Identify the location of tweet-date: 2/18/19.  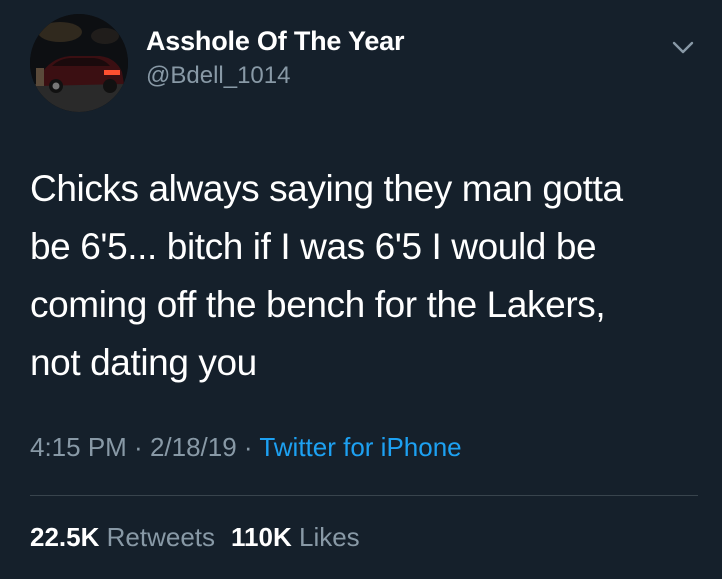
(193, 447).